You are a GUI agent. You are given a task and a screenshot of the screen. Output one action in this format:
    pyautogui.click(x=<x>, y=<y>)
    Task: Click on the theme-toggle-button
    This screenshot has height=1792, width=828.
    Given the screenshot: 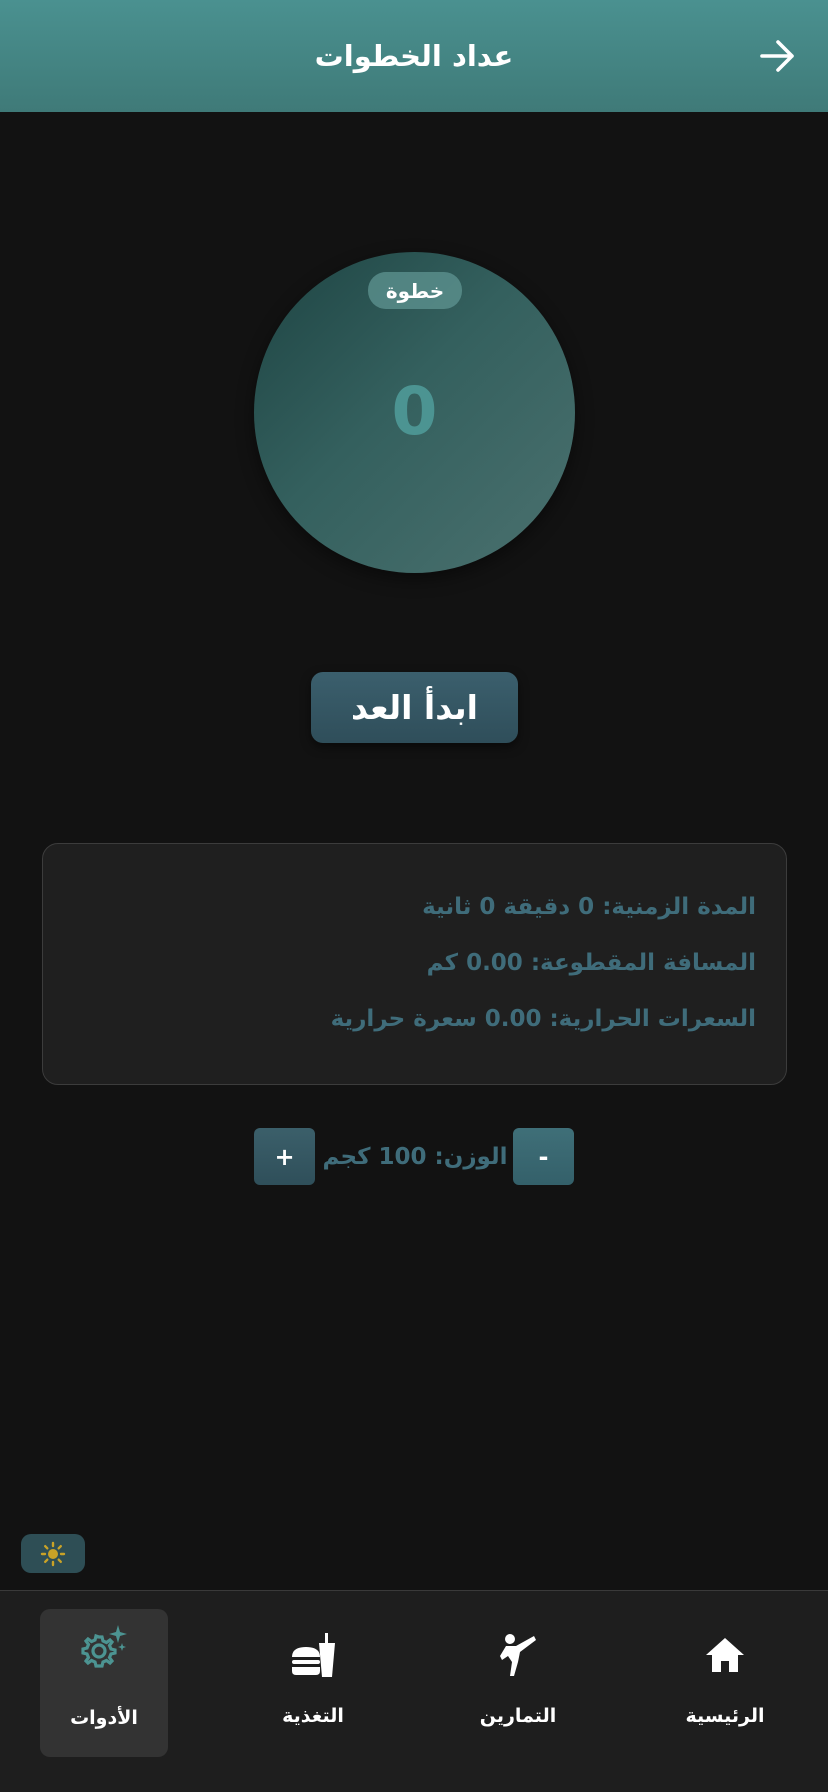 What is the action you would take?
    pyautogui.click(x=53, y=1553)
    